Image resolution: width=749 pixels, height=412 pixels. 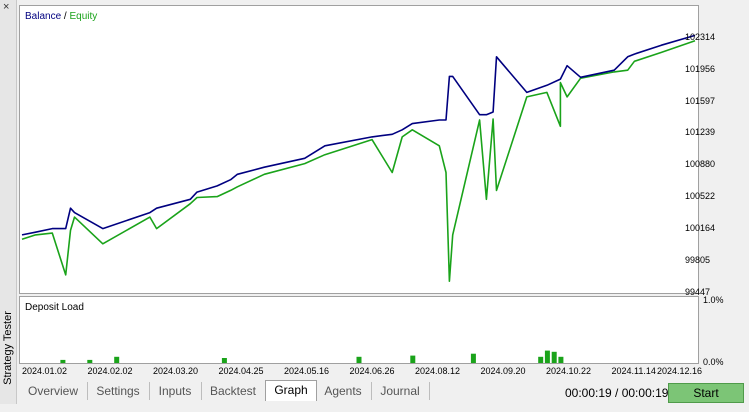 I want to click on x-tick-label: 2024.01.02, so click(x=45, y=371).